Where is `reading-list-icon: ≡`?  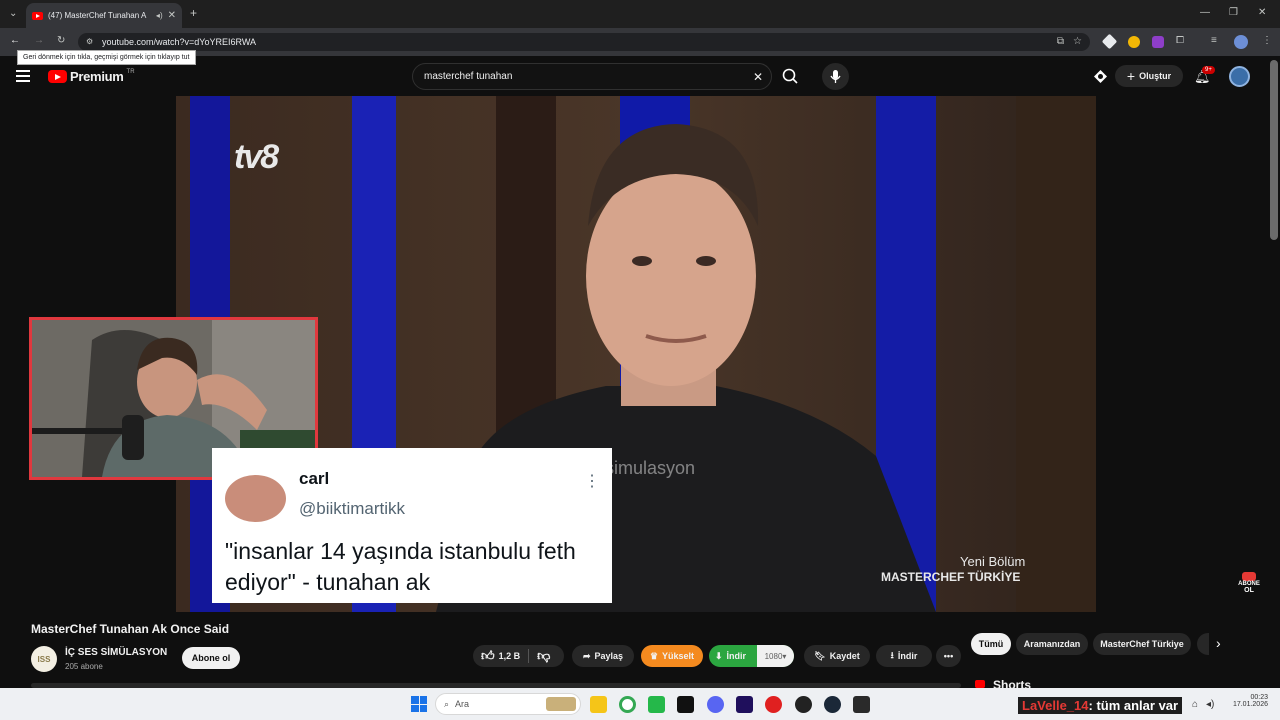
reading-list-icon: ≡ is located at coordinates (1214, 41).